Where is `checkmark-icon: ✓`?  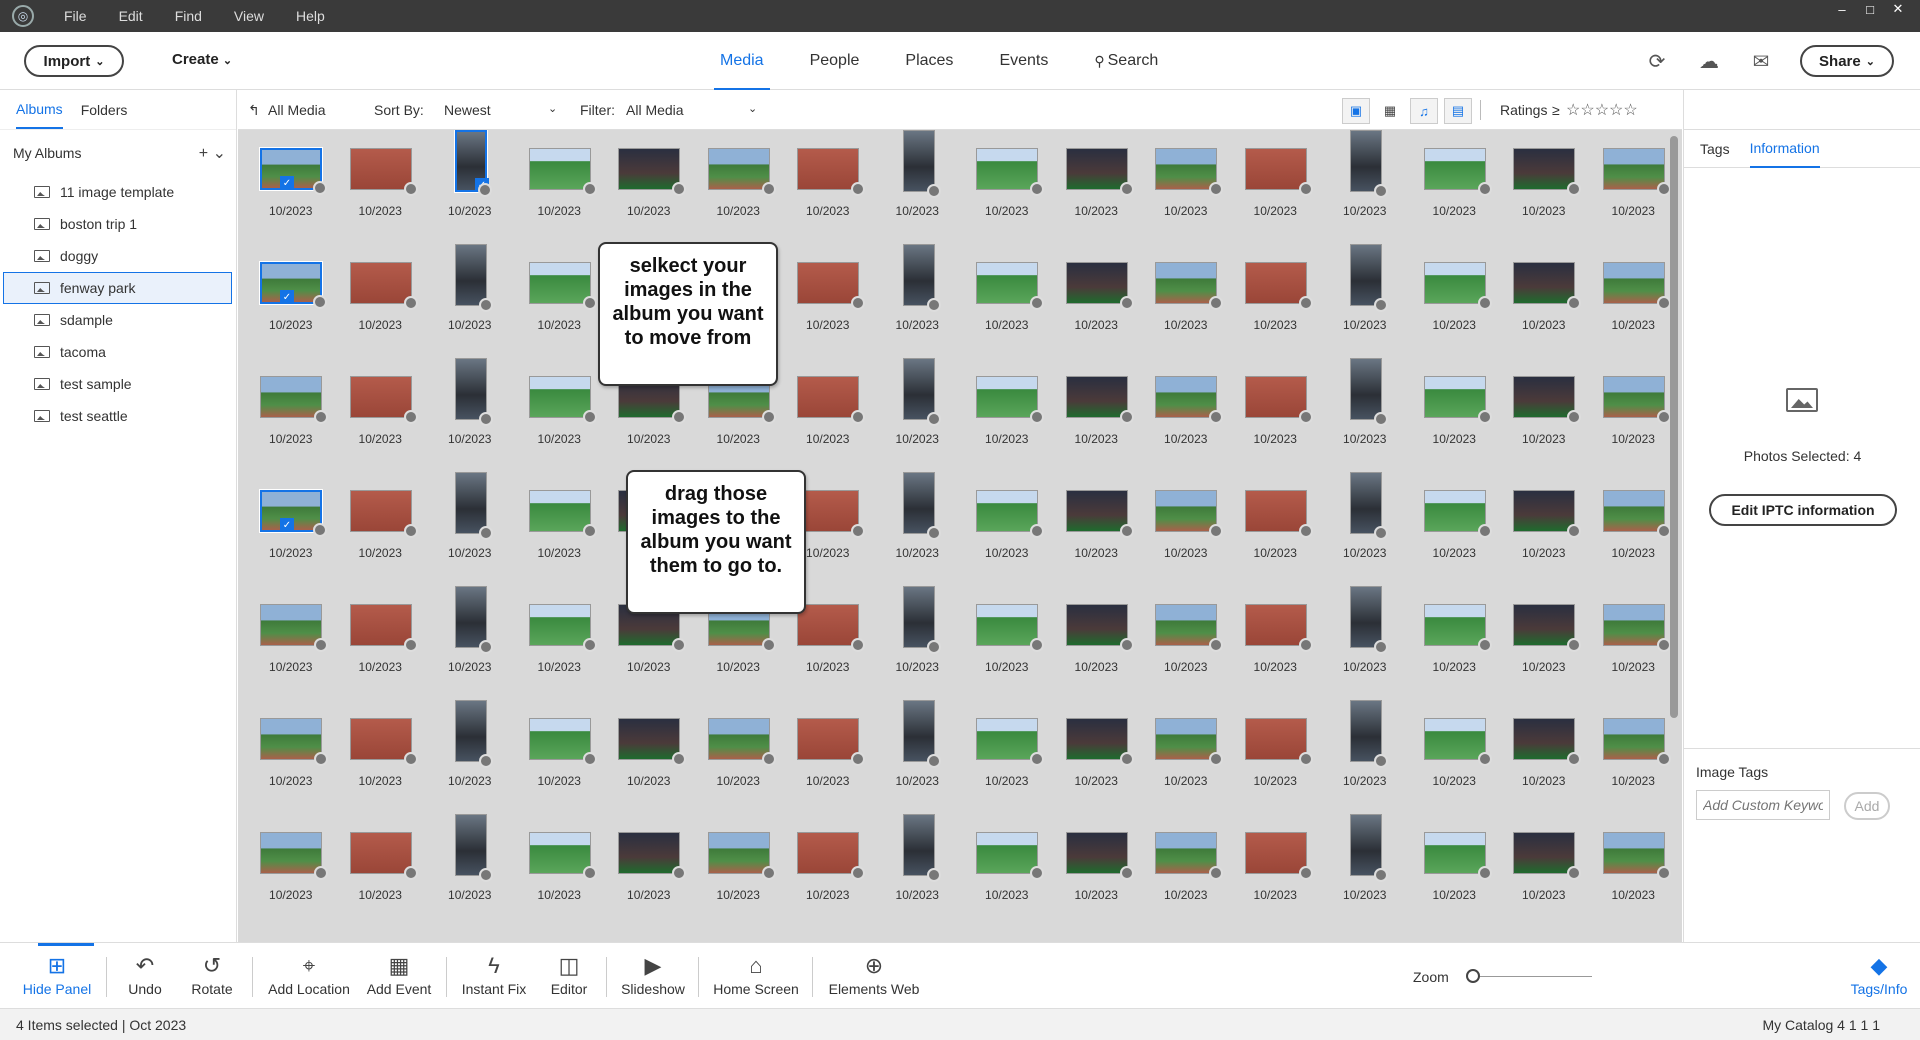 checkmark-icon: ✓ is located at coordinates (287, 525).